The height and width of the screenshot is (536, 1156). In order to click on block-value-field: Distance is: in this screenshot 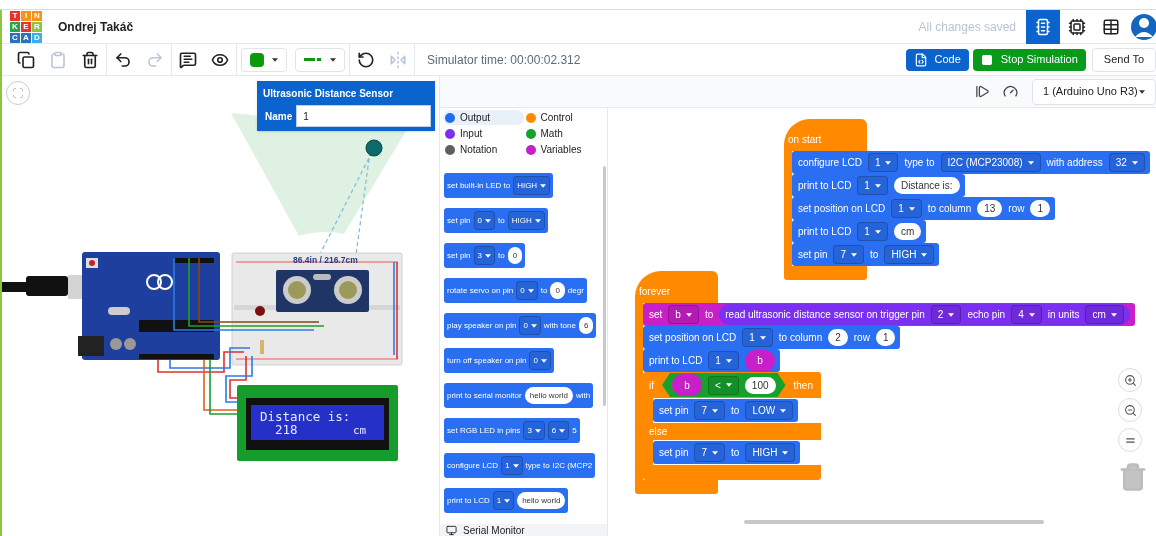, I will do `click(926, 185)`.